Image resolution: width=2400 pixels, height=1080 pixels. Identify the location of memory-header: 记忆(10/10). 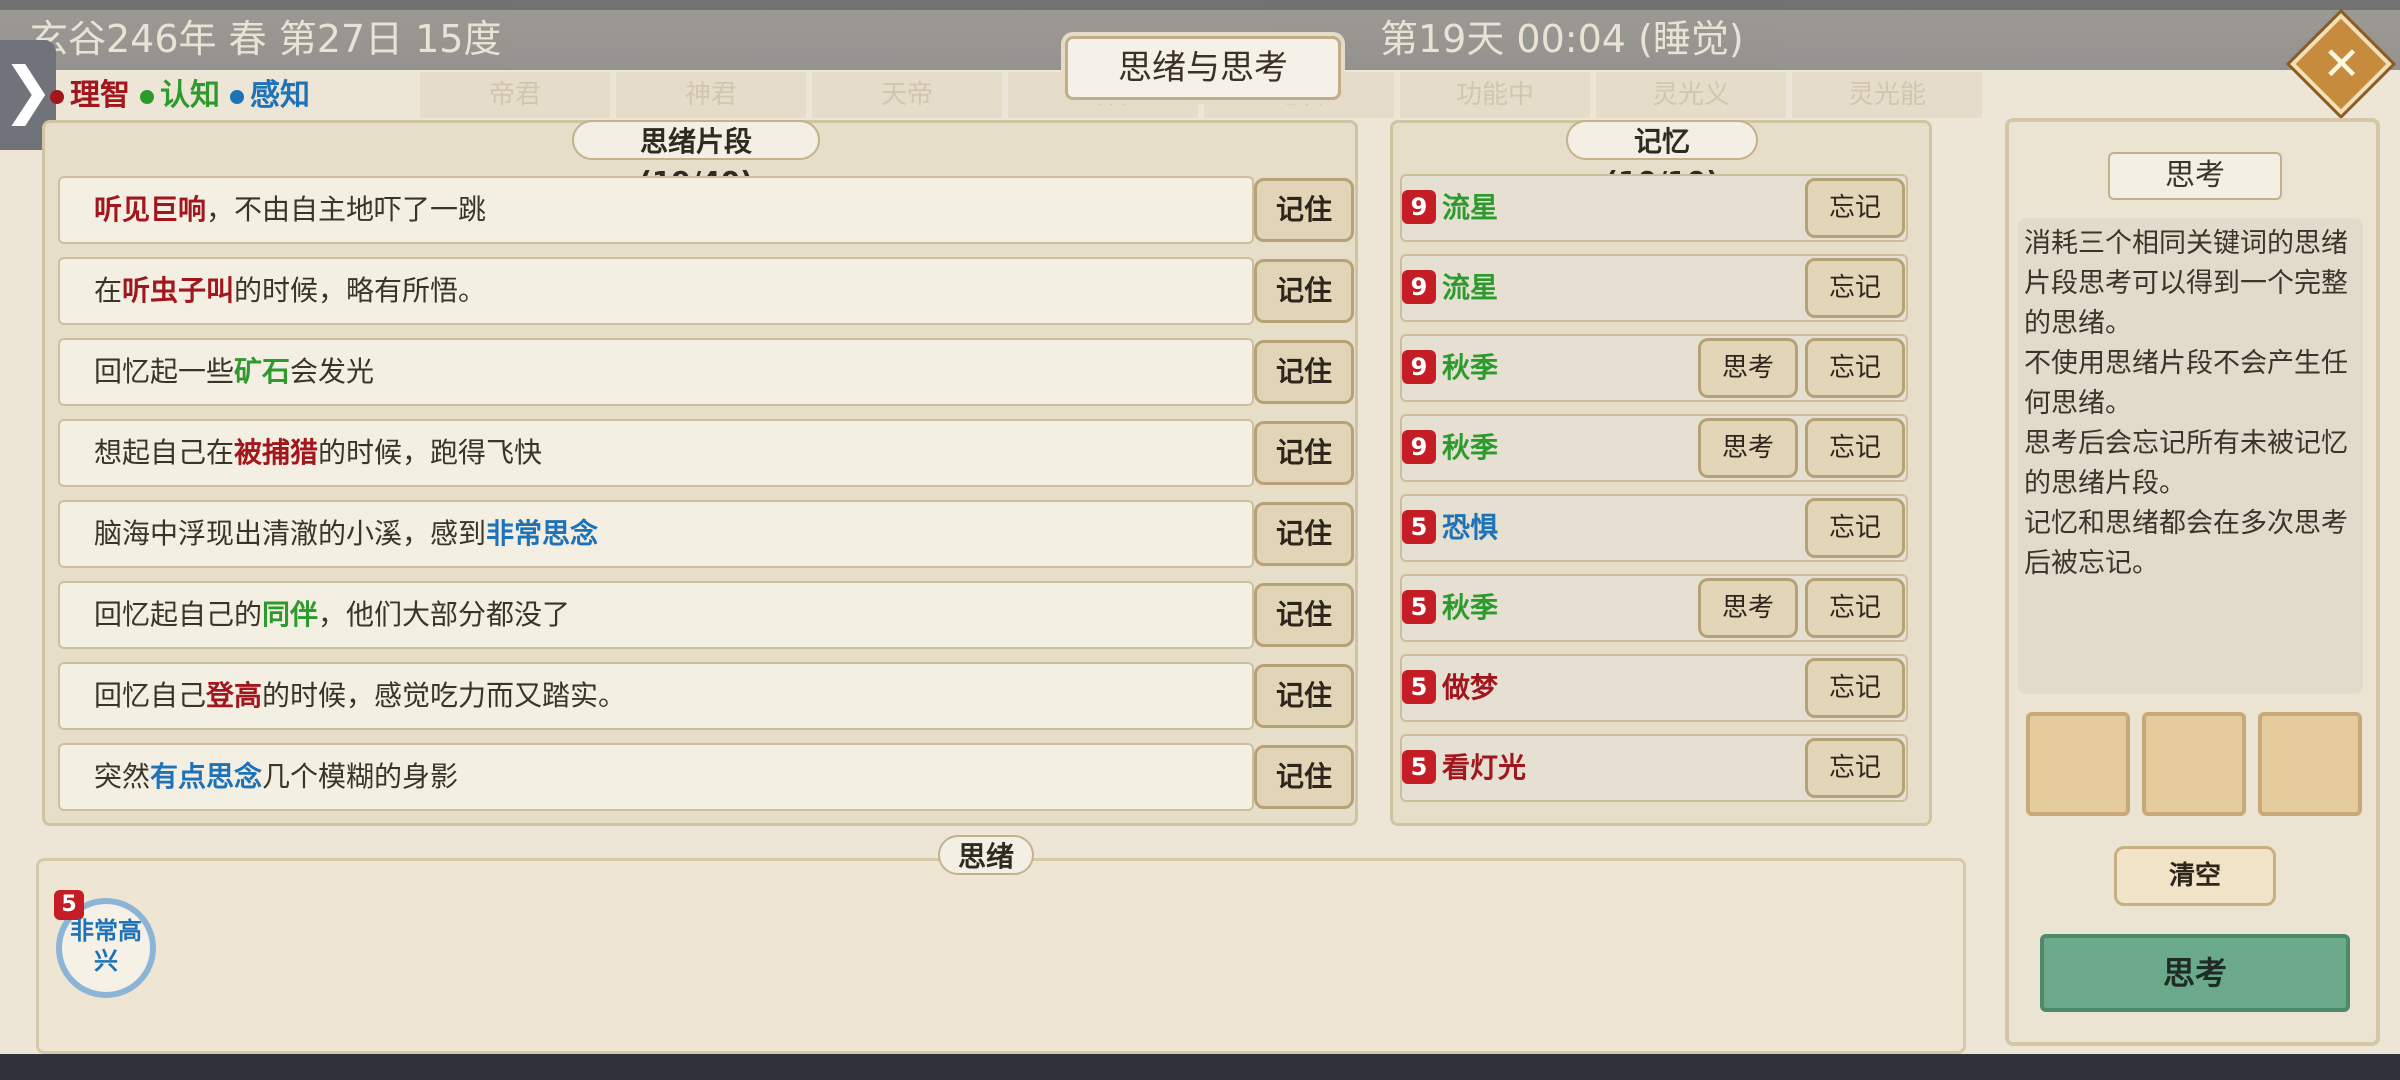
(1662, 159).